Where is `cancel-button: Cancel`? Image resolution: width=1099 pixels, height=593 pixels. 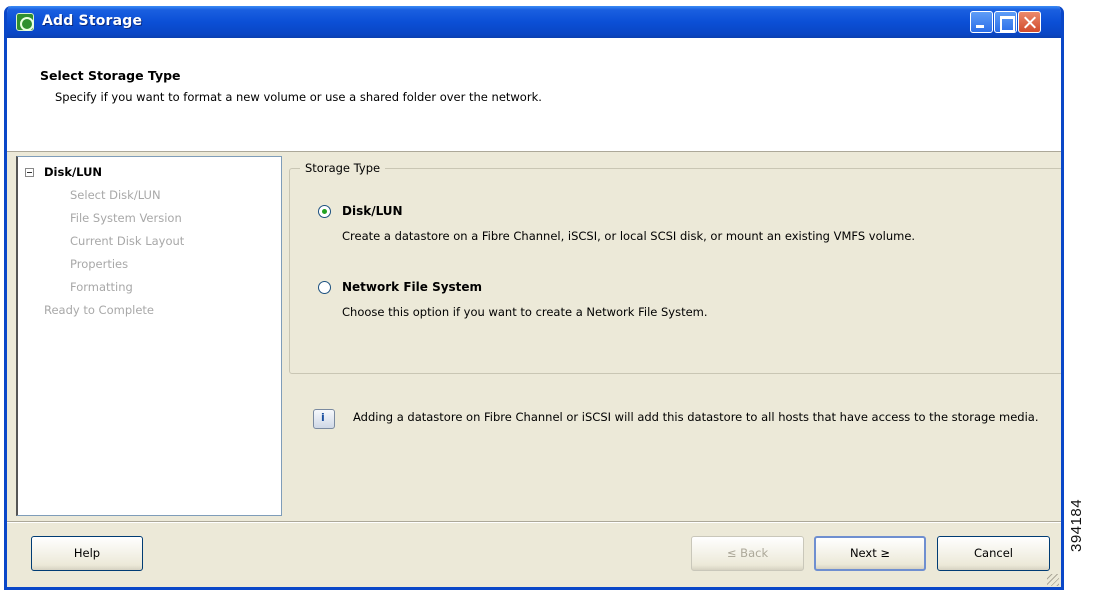 cancel-button: Cancel is located at coordinates (993, 553).